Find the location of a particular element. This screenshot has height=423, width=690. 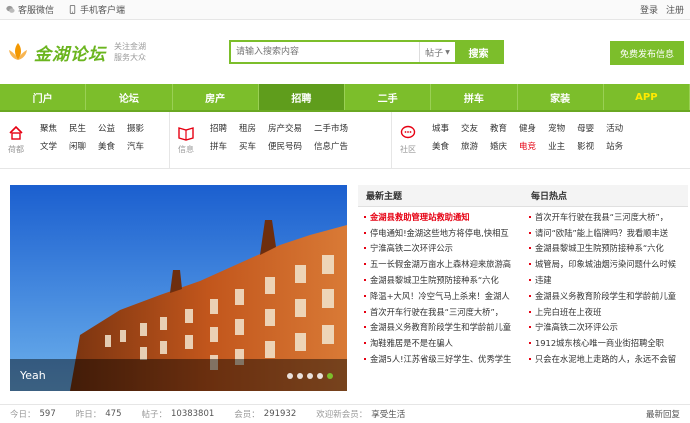

subnav-link: 聚焦 is located at coordinates (48, 131).